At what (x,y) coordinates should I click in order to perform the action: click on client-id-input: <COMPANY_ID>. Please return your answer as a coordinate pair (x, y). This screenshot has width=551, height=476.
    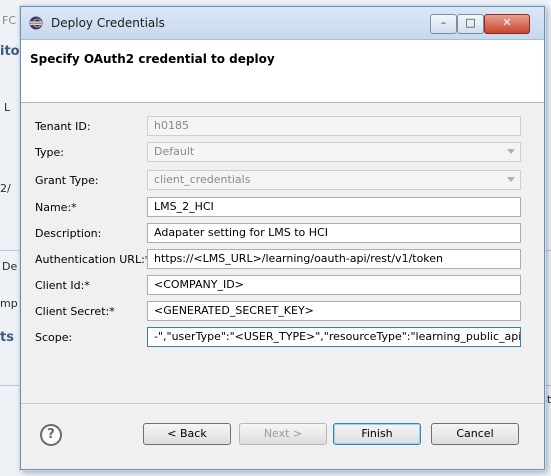
    Looking at the image, I should click on (334, 285).